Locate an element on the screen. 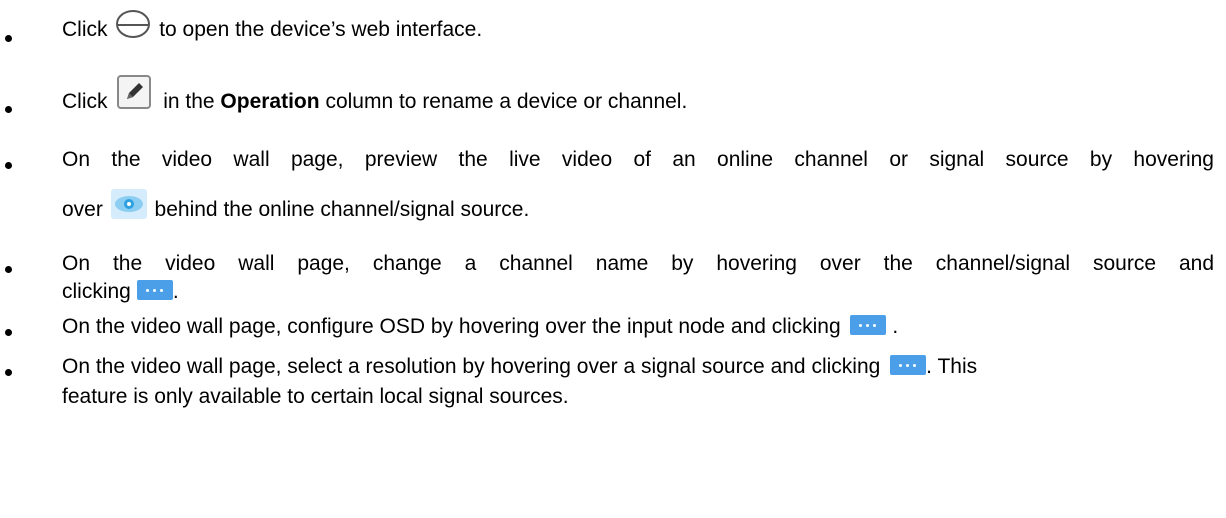  bullet-bold-term: Operation is located at coordinates (270, 101).